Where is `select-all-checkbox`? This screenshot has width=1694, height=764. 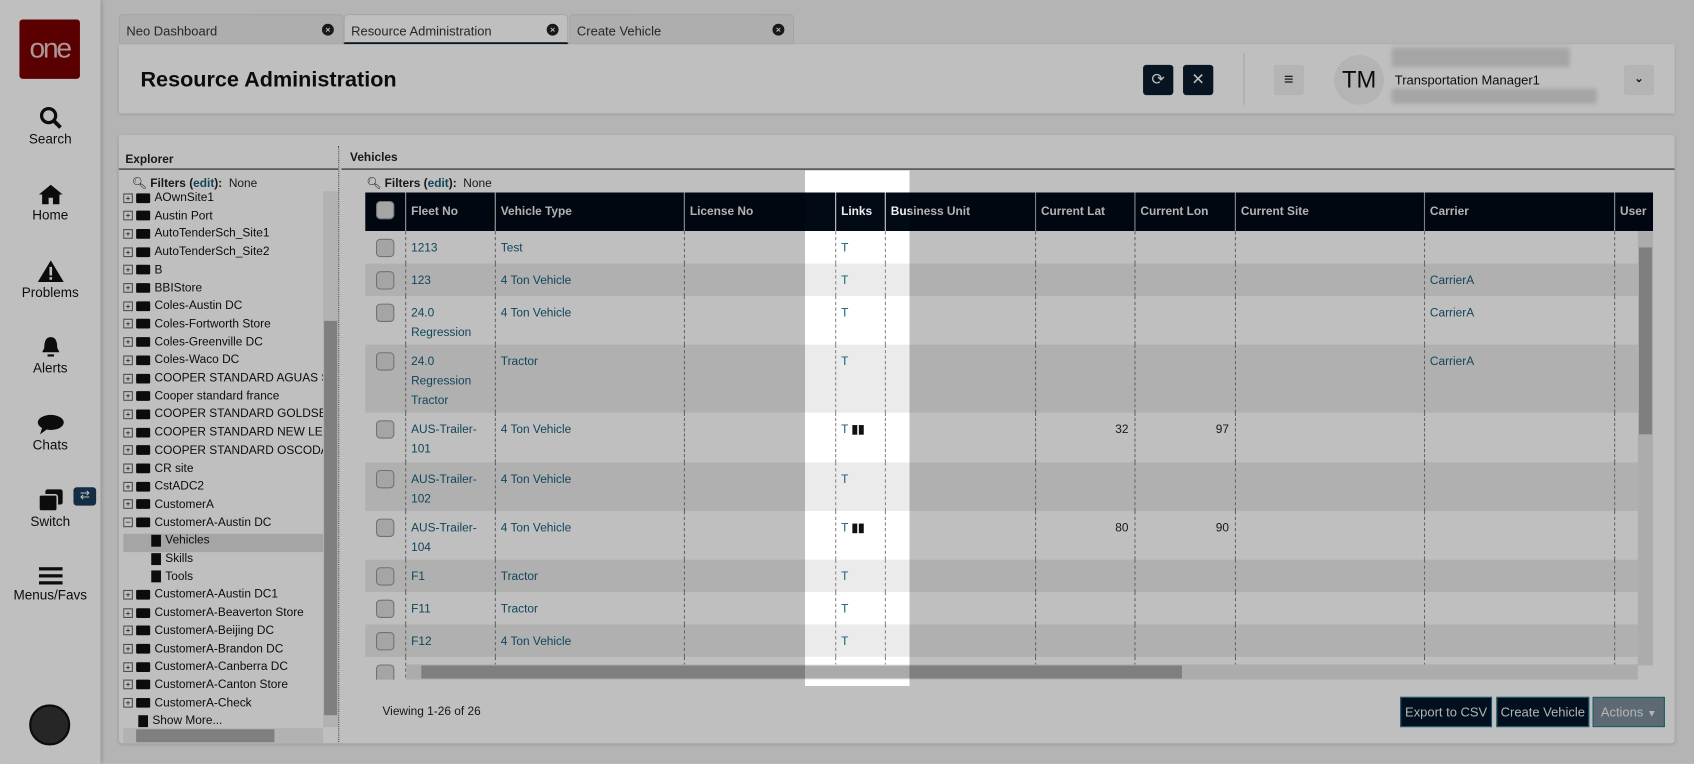 select-all-checkbox is located at coordinates (385, 210).